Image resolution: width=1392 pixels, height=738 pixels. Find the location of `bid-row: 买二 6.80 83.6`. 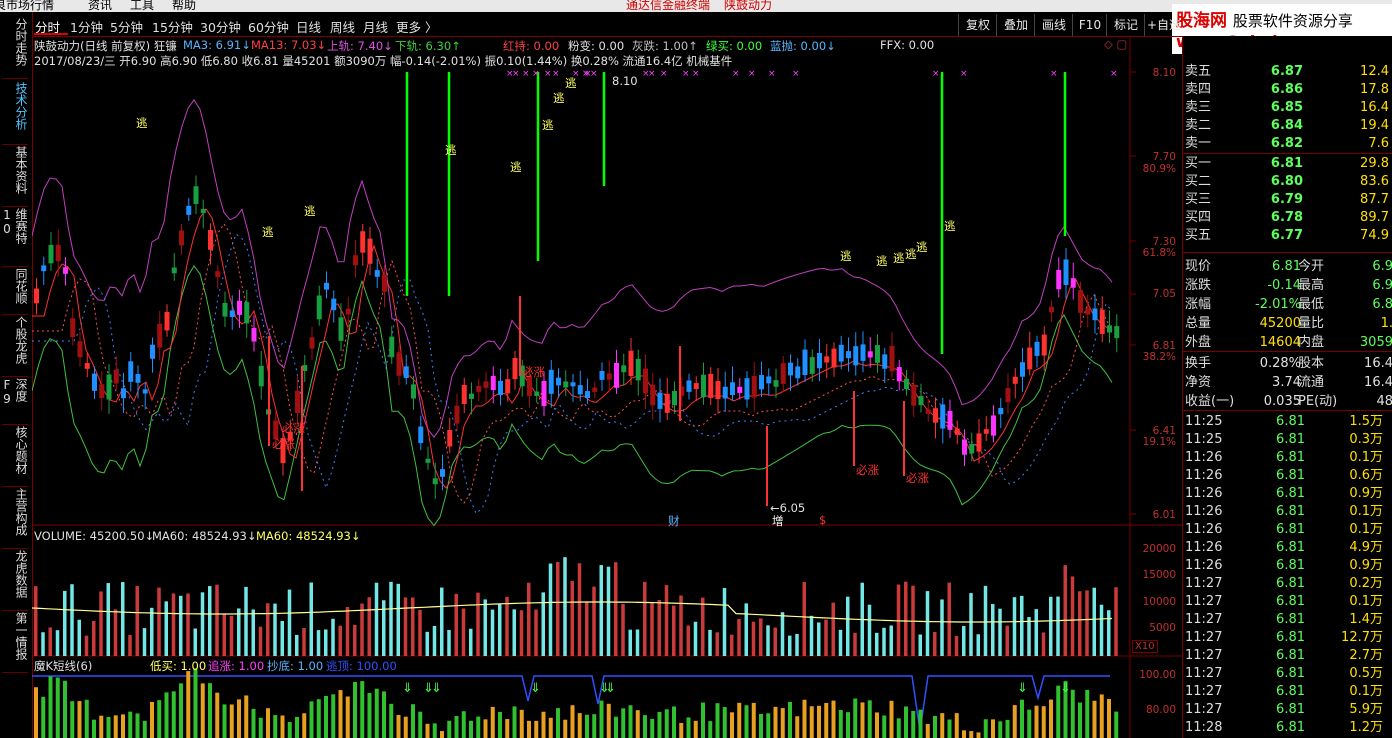

bid-row: 买二 6.80 83.6 is located at coordinates (1287, 182).